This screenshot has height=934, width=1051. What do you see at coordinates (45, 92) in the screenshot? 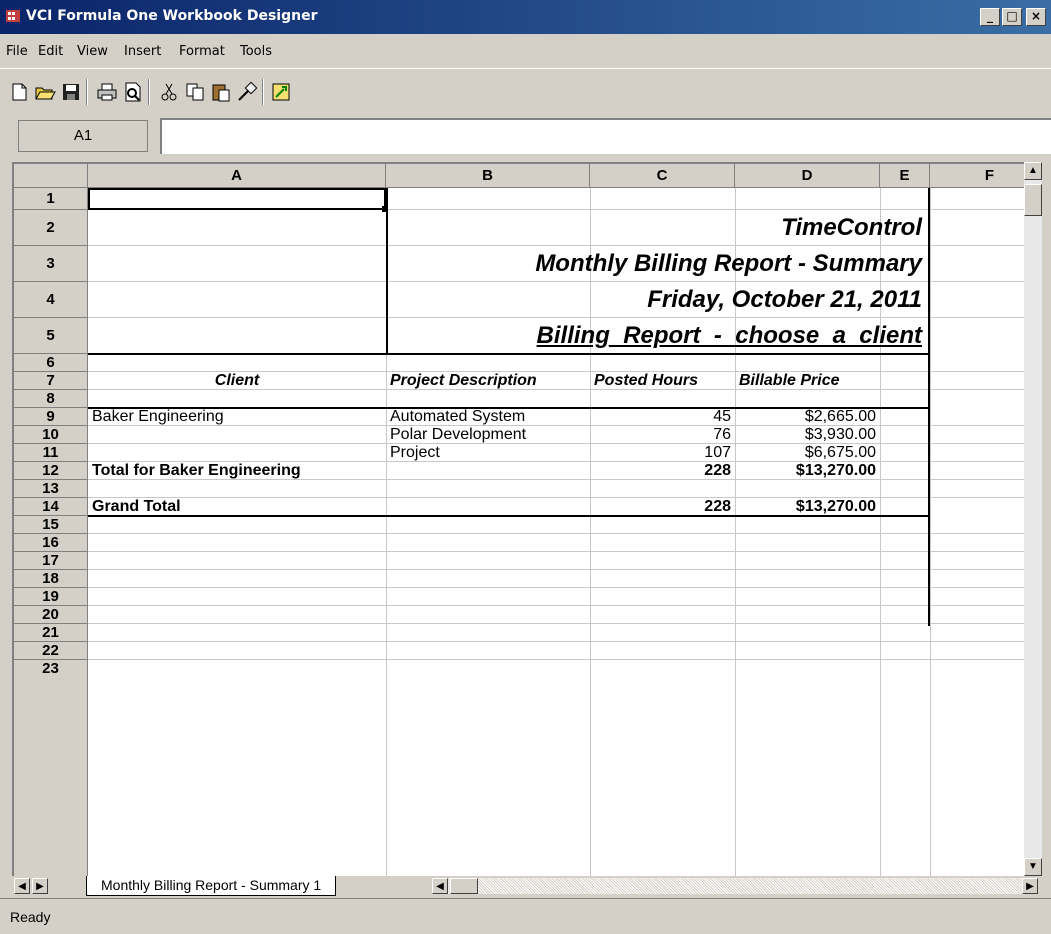
I see `open-icon` at bounding box center [45, 92].